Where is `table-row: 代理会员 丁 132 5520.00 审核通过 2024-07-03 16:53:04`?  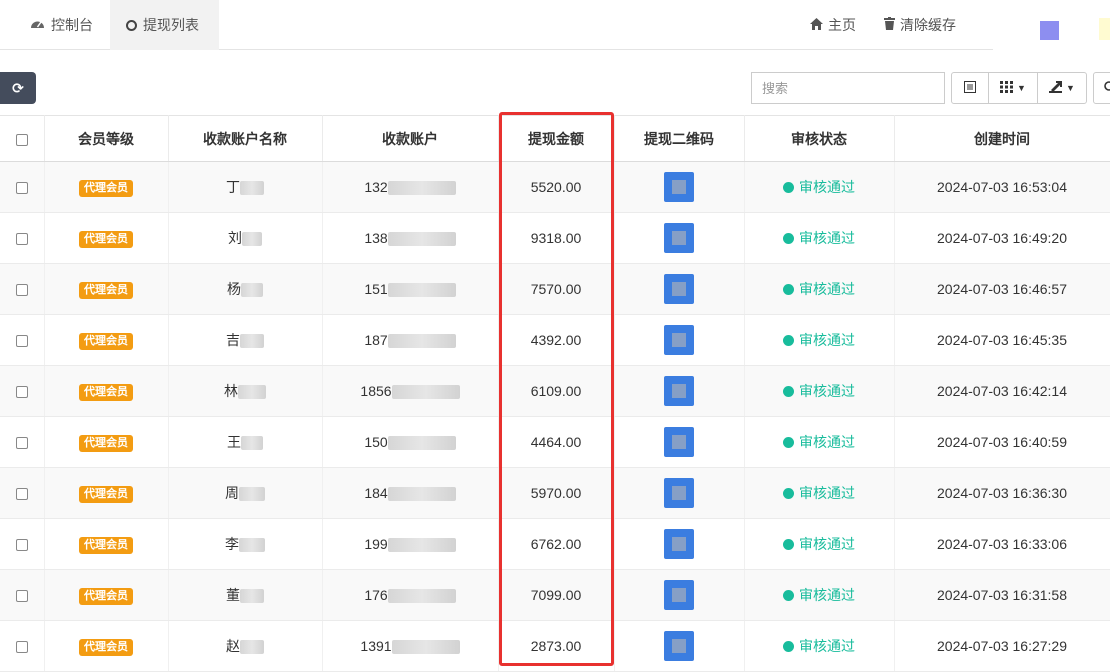
table-row: 代理会员 丁 132 5520.00 审核通过 2024-07-03 16:53:04 is located at coordinates (555, 187).